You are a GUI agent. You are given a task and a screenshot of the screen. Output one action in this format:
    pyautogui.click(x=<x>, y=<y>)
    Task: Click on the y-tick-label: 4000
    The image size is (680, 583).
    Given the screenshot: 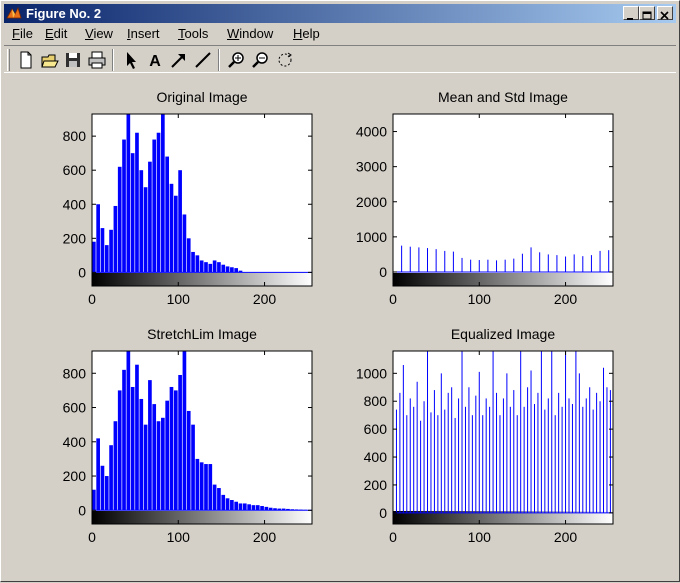 What is the action you would take?
    pyautogui.click(x=371, y=132)
    